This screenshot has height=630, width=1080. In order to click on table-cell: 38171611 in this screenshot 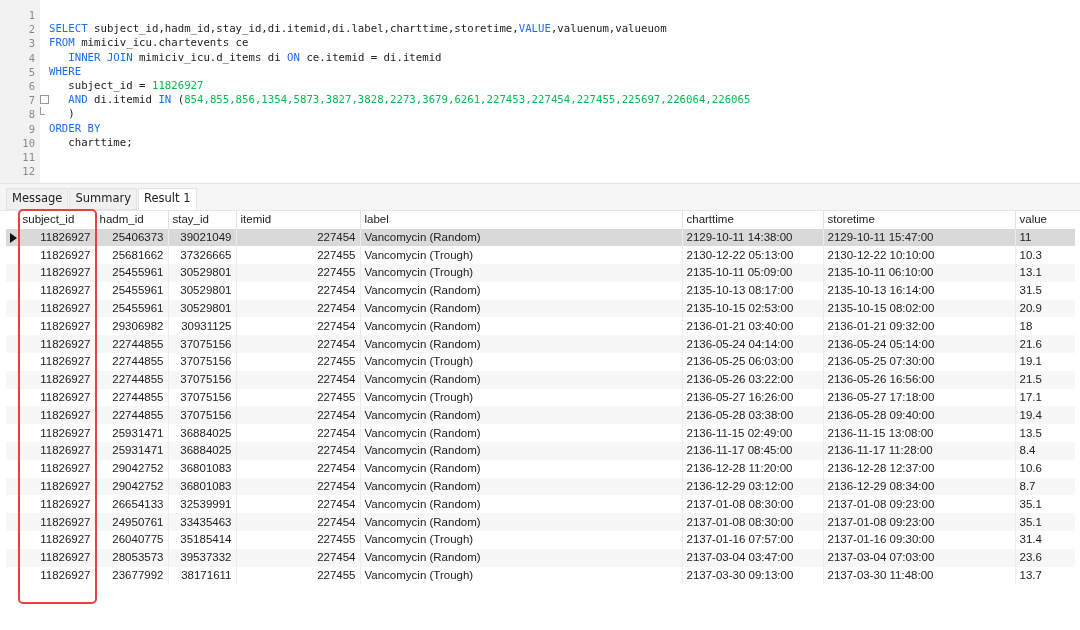, I will do `click(202, 575)`.